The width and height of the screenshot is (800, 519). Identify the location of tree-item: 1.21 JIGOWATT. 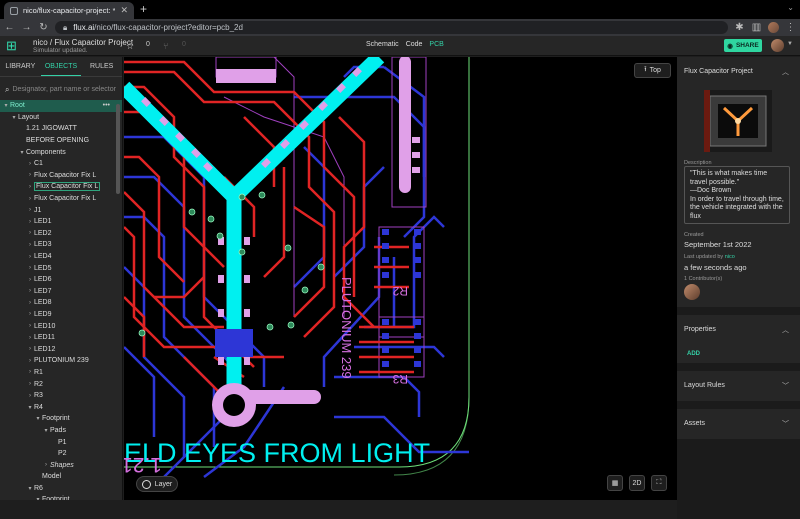
(61, 129).